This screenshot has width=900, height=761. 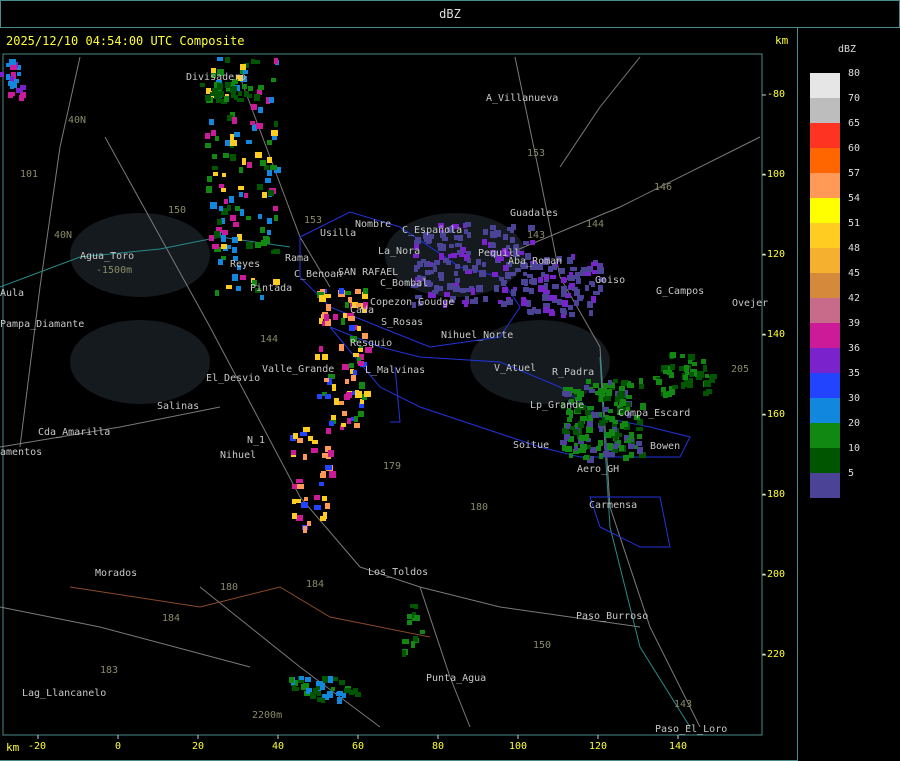 I want to click on route-label: 143, so click(x=683, y=704).